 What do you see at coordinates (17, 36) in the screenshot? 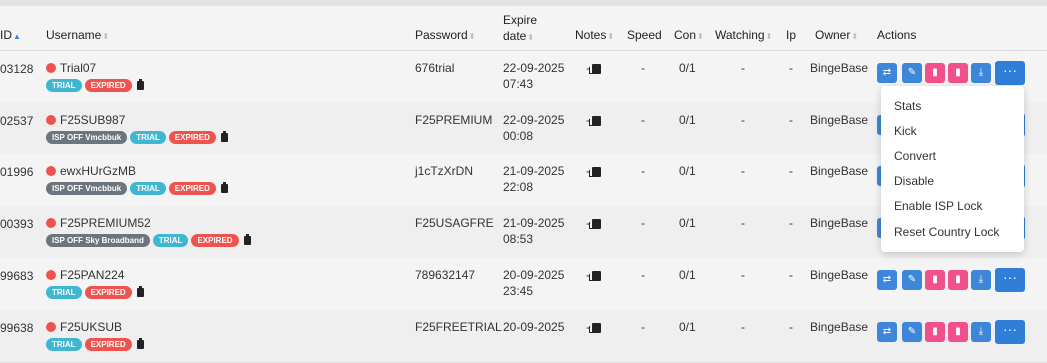
I see `sort-asc-icon: ▲` at bounding box center [17, 36].